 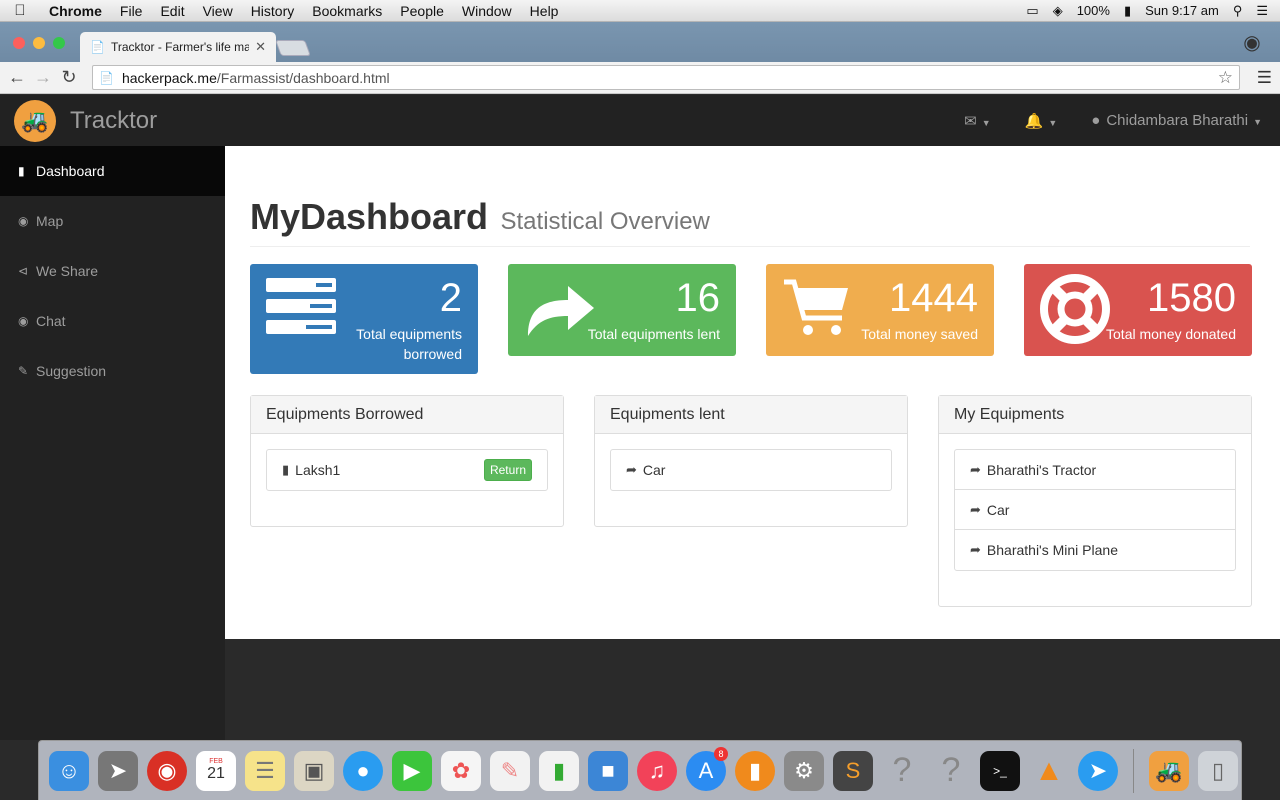 I want to click on new-tab-button, so click(x=293, y=48).